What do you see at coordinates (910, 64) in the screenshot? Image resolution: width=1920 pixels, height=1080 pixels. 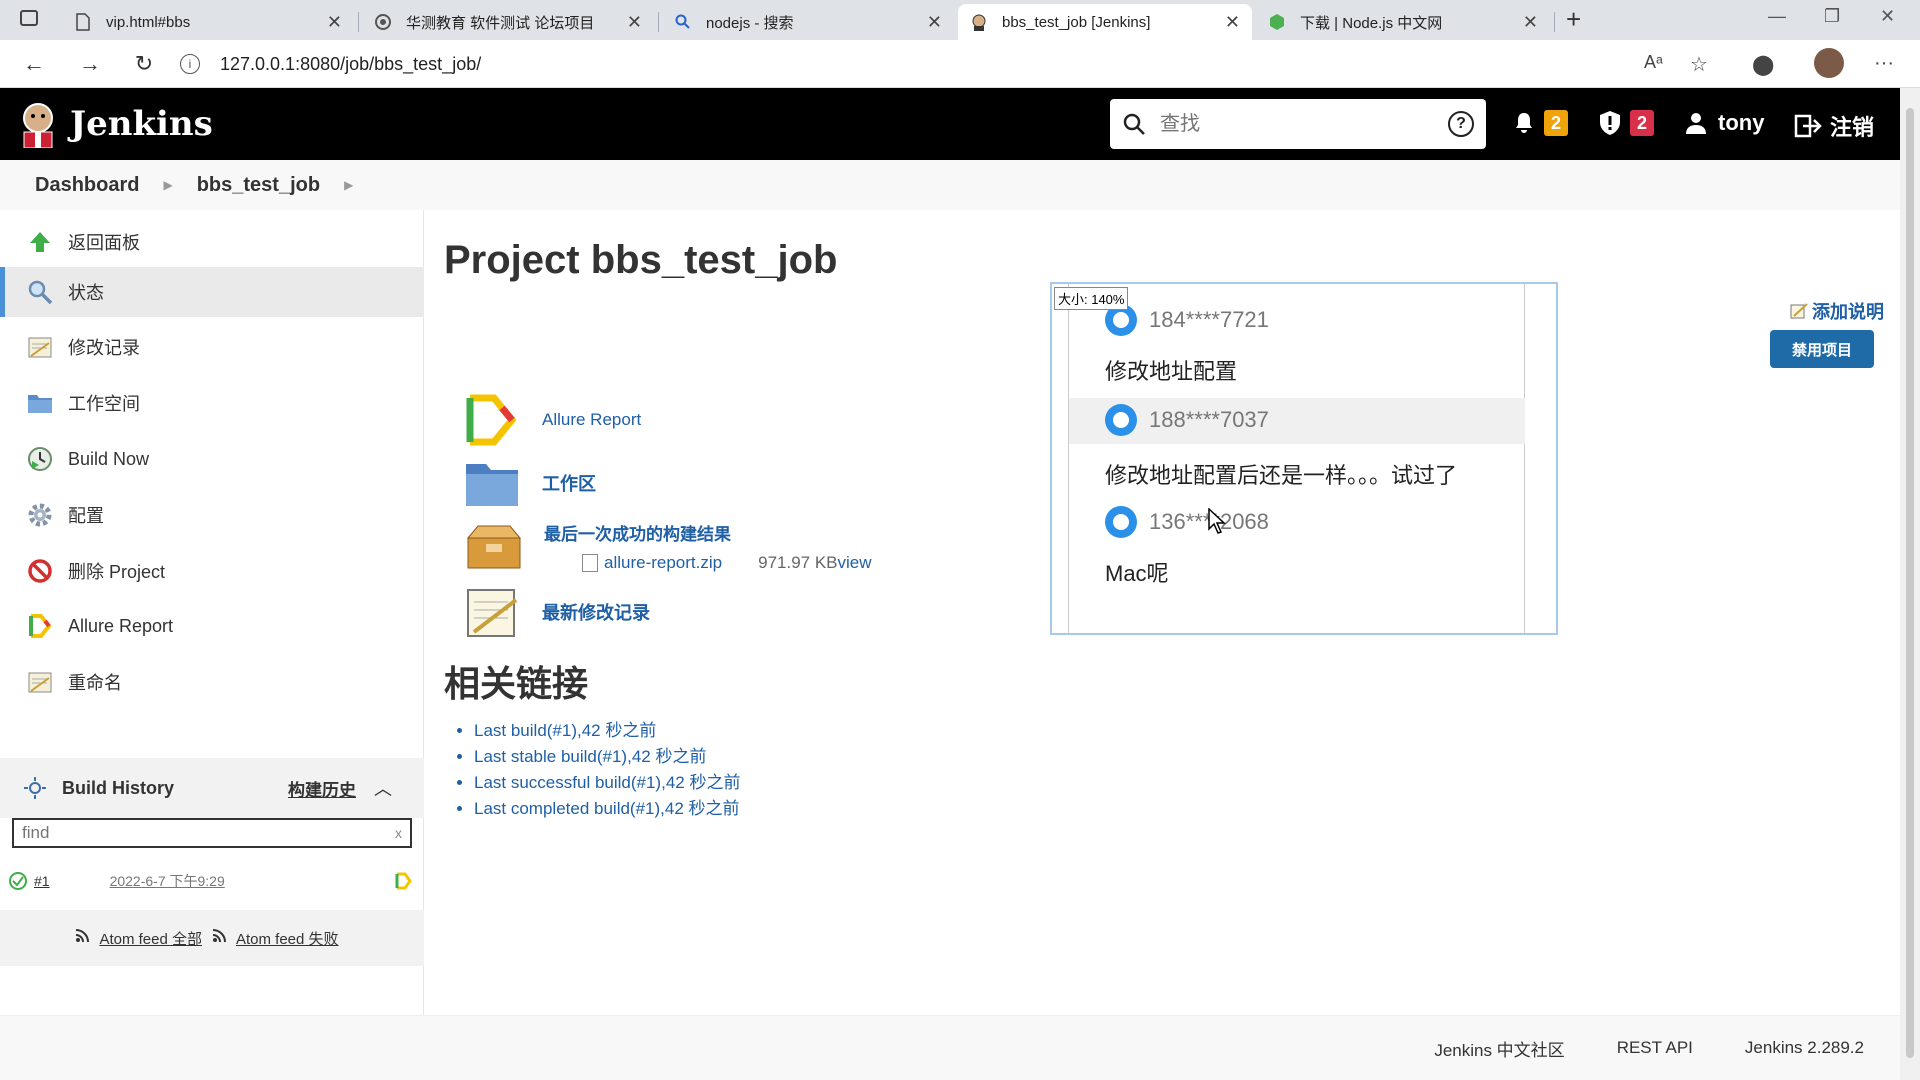 I see `url-field: i 127.0.0.1:8080/job/bbs_test_job/` at bounding box center [910, 64].